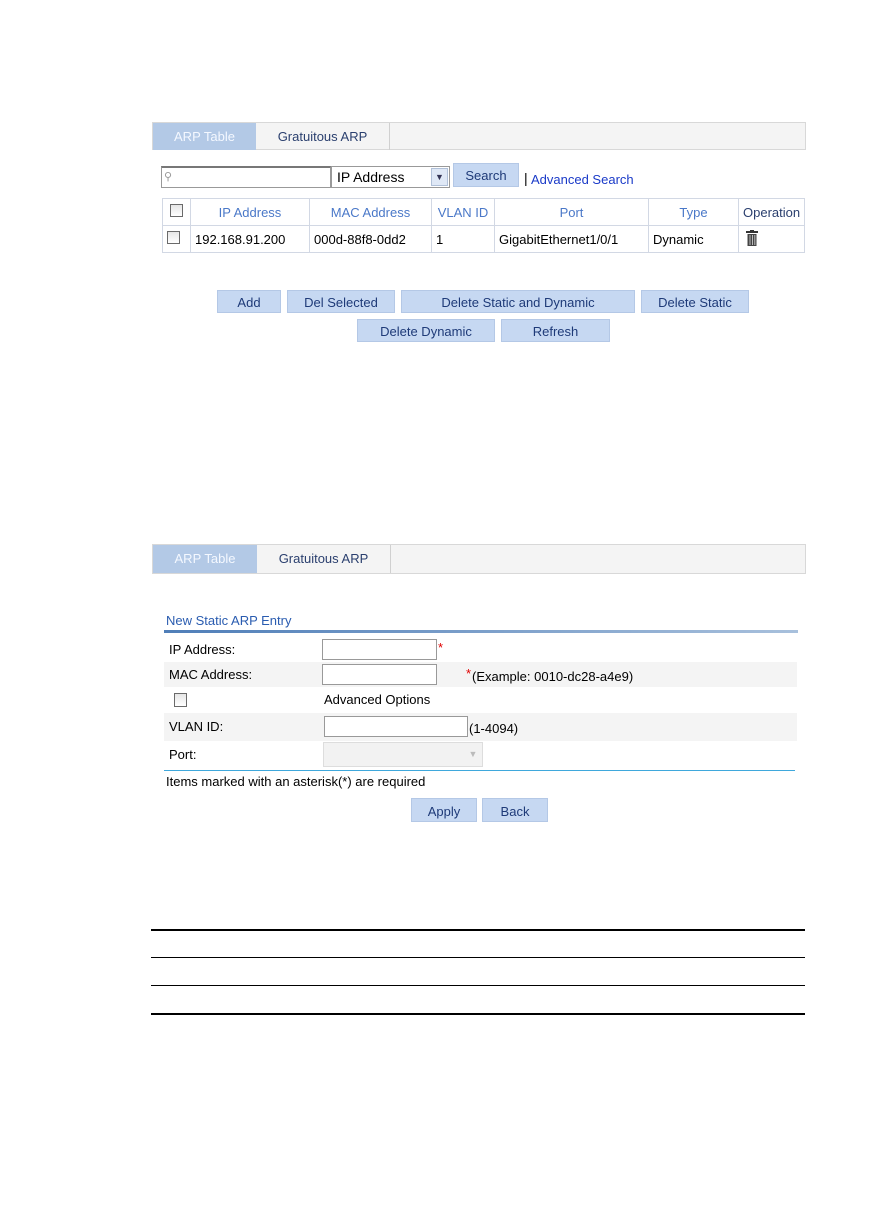 The width and height of the screenshot is (893, 1212). What do you see at coordinates (771, 239) in the screenshot?
I see `cell-operation` at bounding box center [771, 239].